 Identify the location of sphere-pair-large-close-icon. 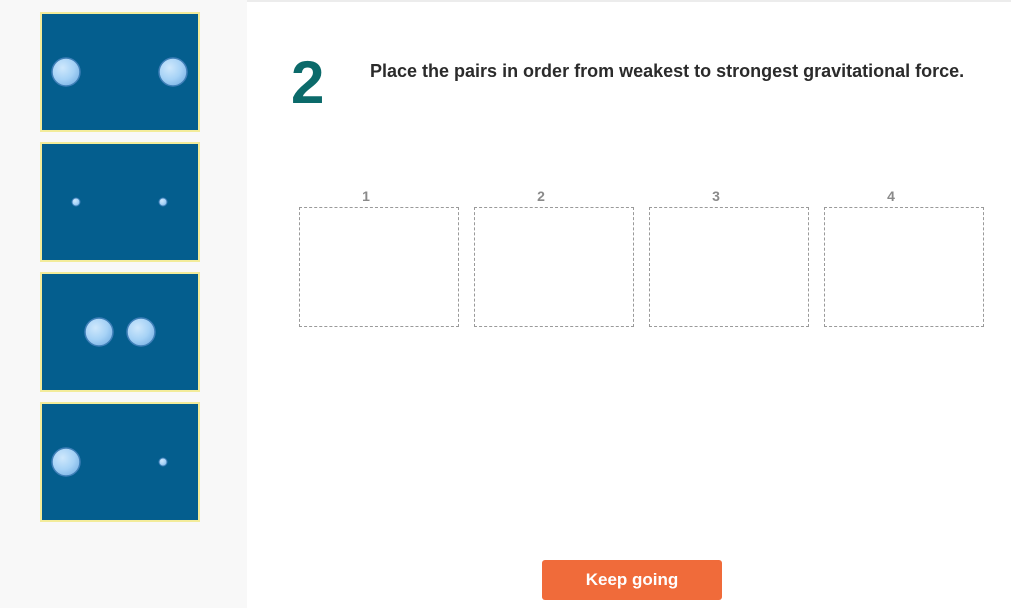
(120, 332).